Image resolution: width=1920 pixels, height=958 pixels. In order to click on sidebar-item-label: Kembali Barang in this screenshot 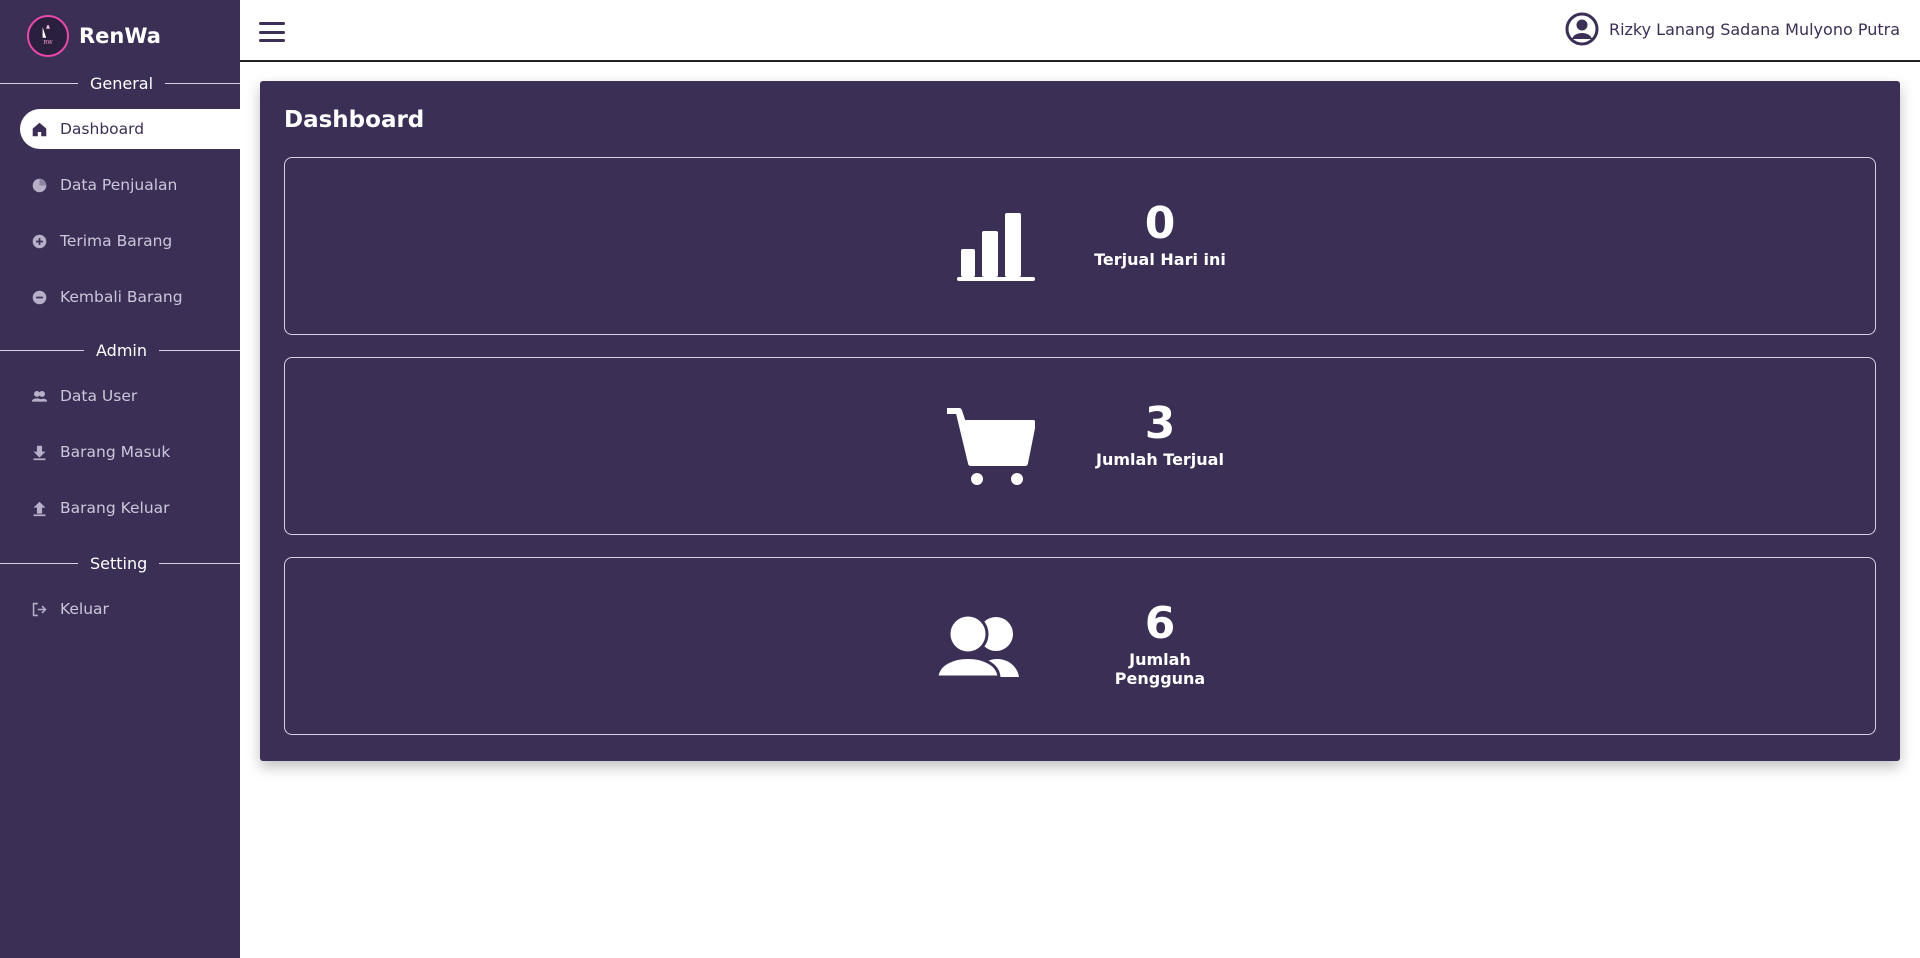, I will do `click(121, 297)`.